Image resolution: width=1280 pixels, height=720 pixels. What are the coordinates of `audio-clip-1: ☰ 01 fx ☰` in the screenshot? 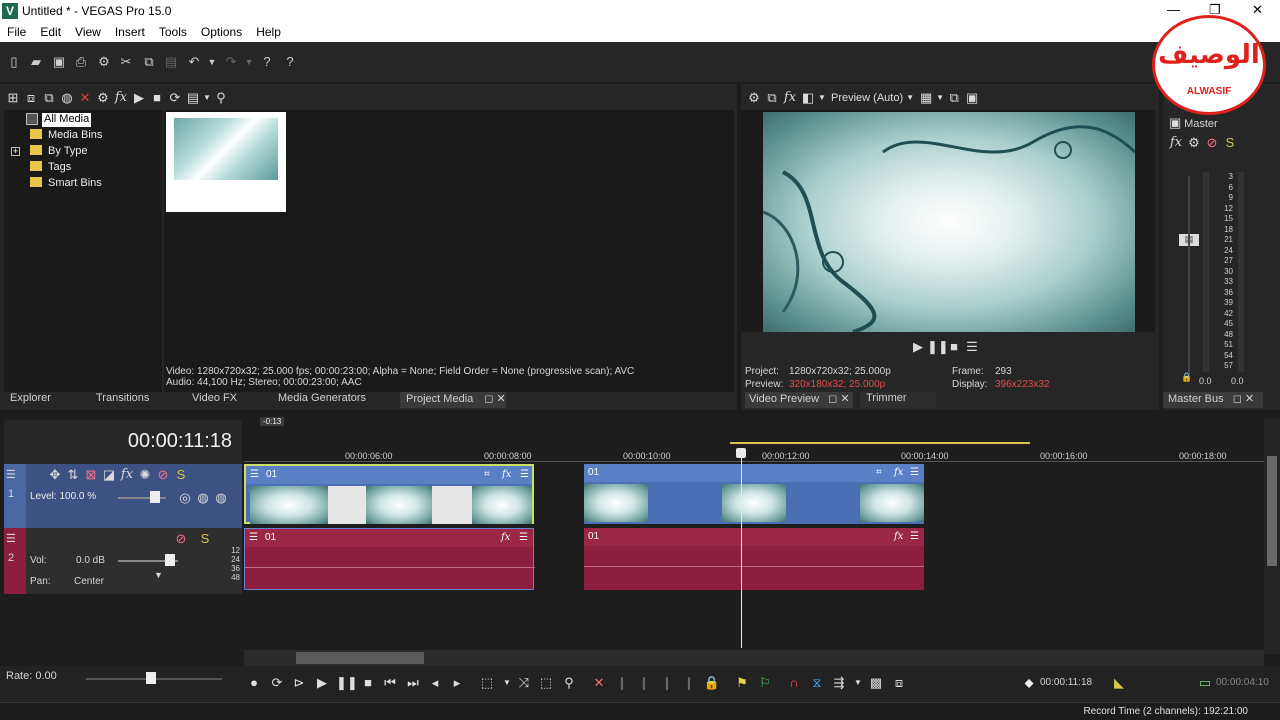 It's located at (389, 559).